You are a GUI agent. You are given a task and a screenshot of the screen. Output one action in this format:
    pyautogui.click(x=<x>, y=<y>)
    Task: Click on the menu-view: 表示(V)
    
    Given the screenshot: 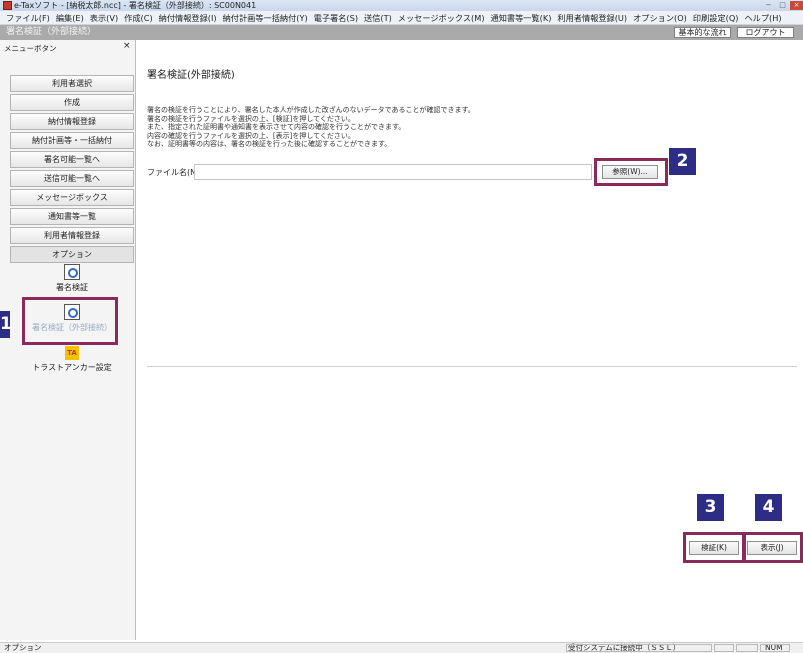 What is the action you would take?
    pyautogui.click(x=101, y=17)
    